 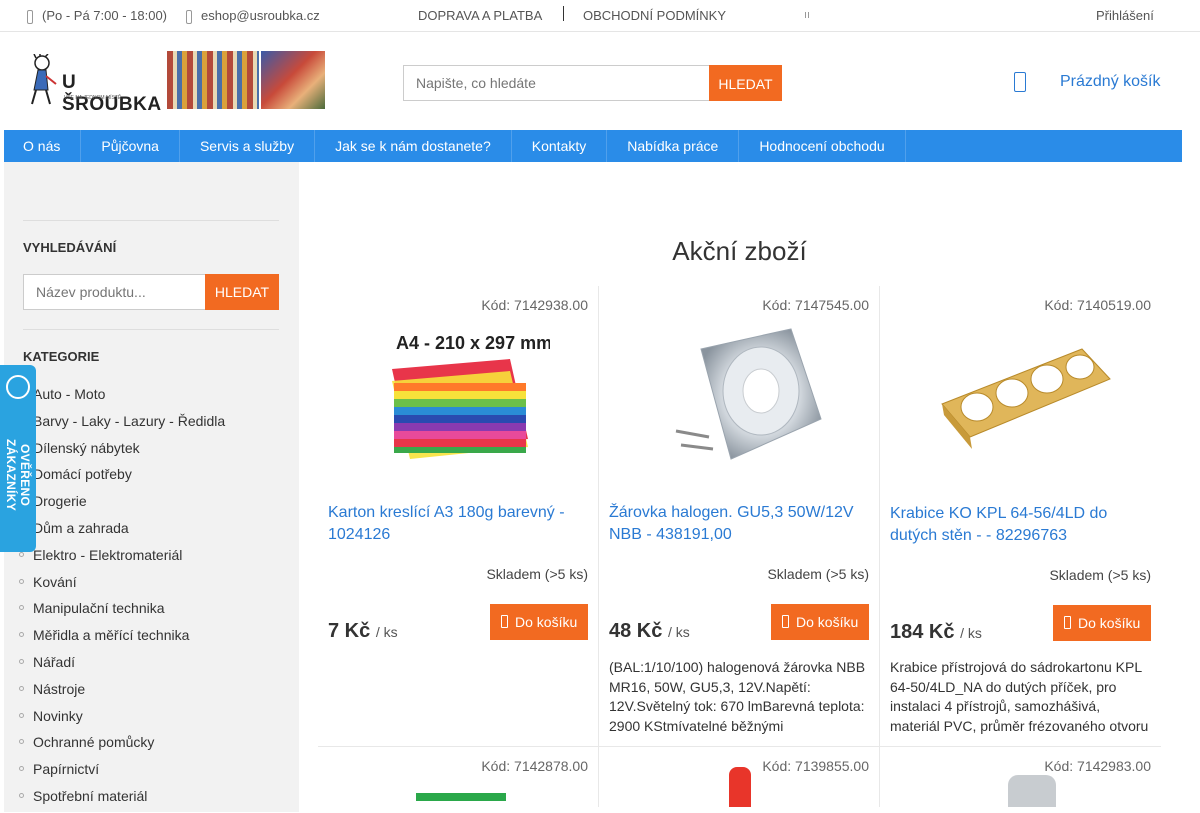 What do you see at coordinates (1097, 305) in the screenshot?
I see `product-code: Kód: 7140519.00` at bounding box center [1097, 305].